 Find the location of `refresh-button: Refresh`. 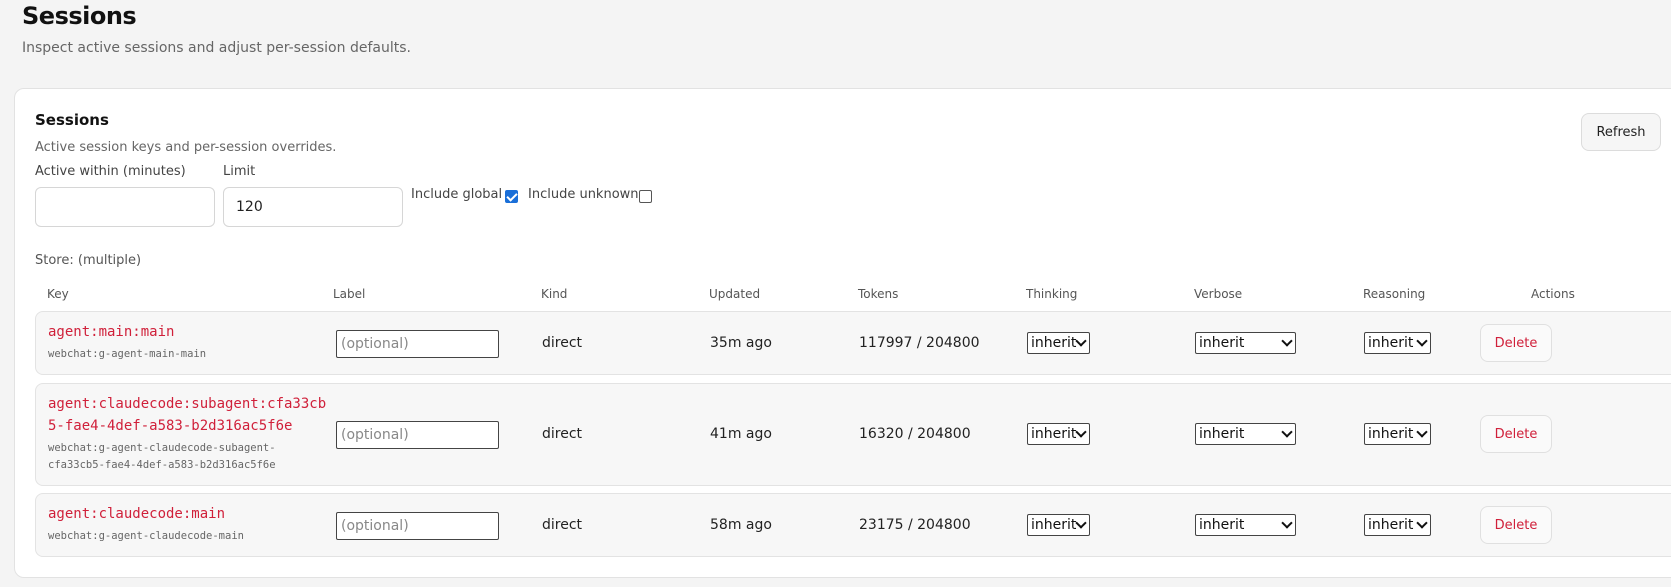

refresh-button: Refresh is located at coordinates (1621, 132).